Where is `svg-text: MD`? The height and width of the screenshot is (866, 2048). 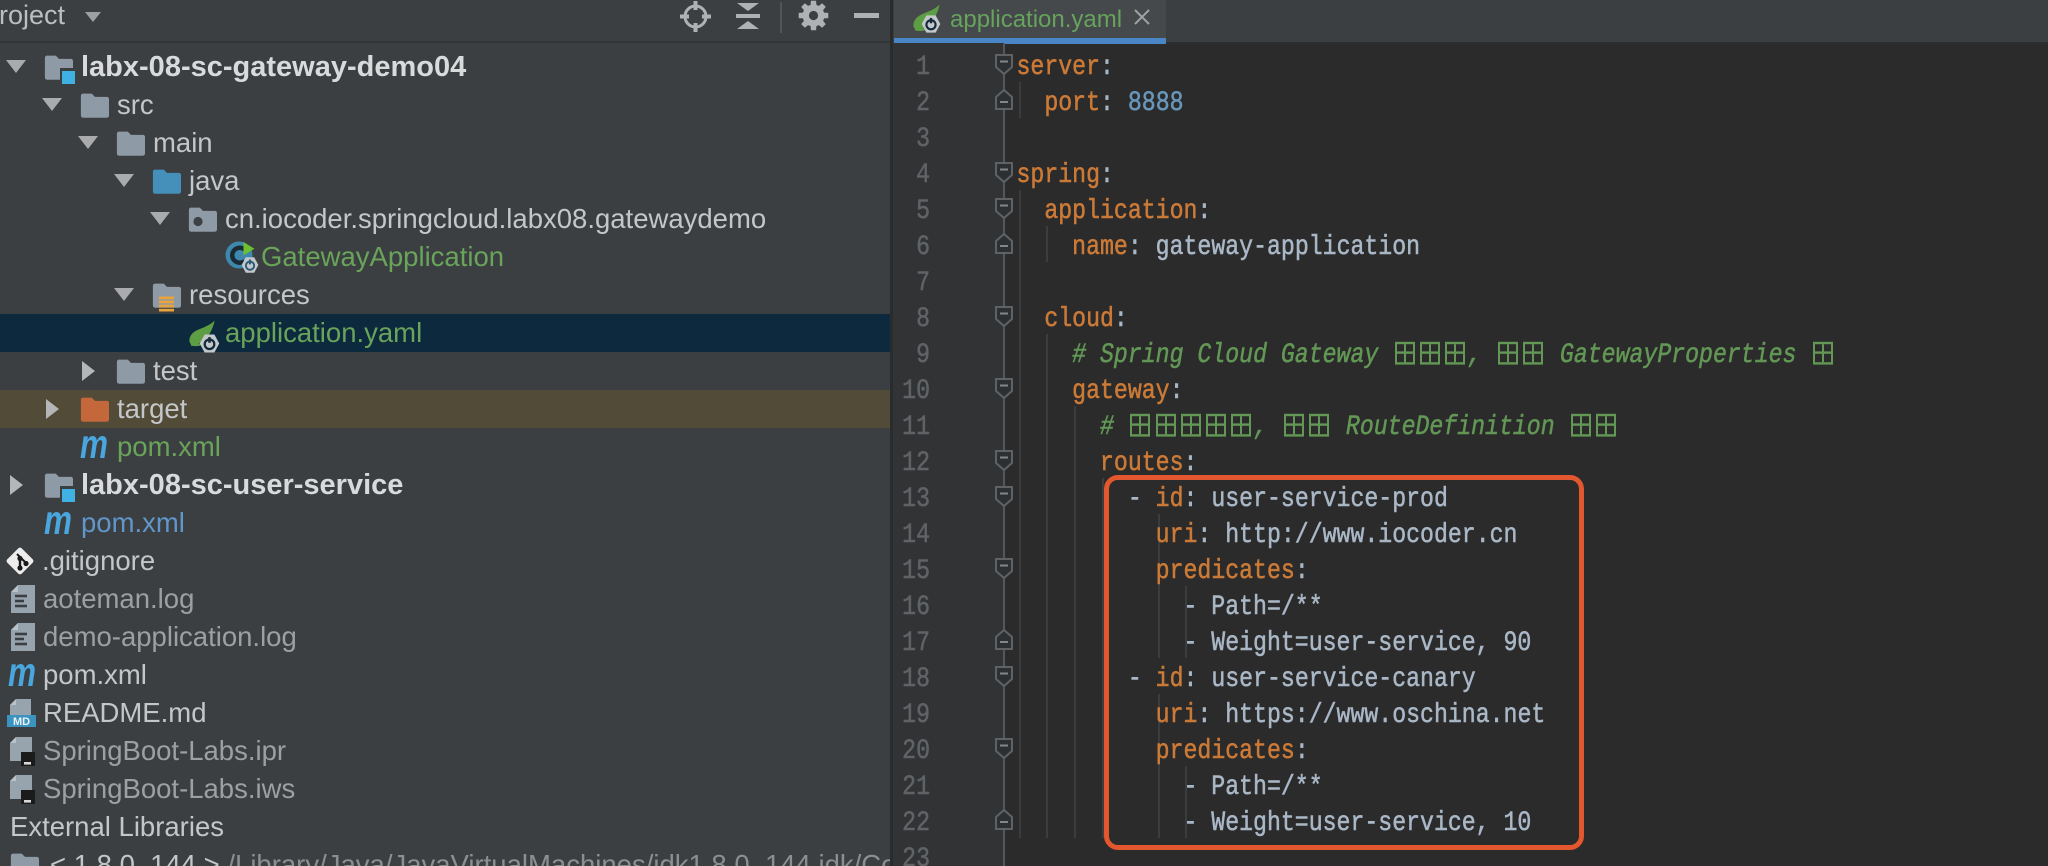 svg-text: MD is located at coordinates (21, 722).